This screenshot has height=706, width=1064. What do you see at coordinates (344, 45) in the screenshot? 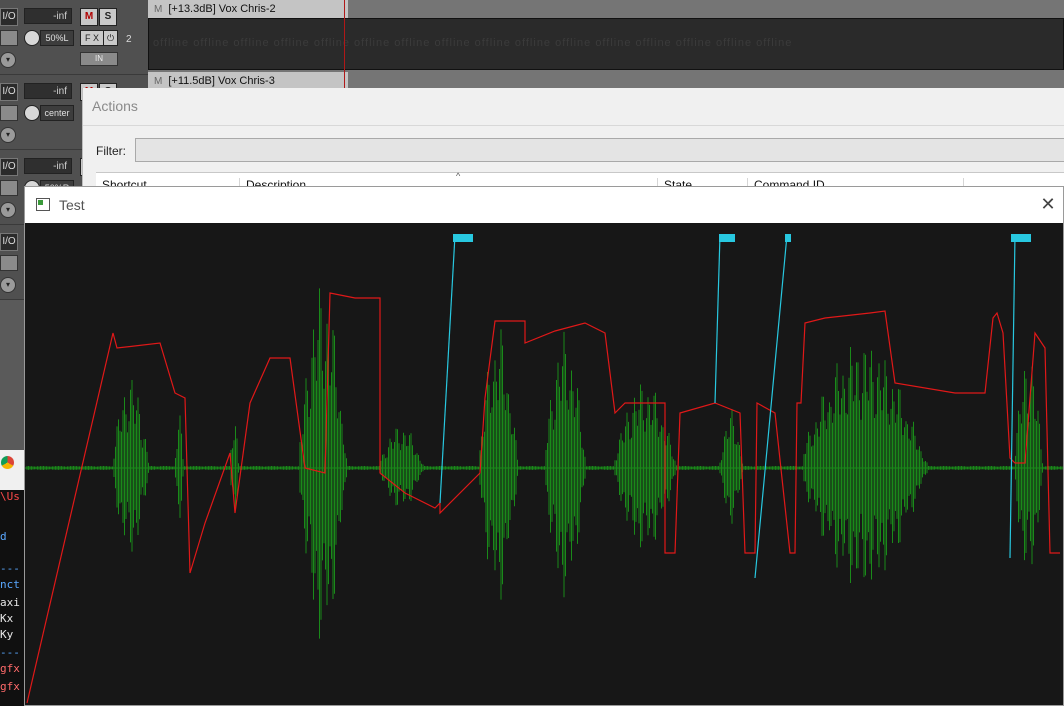
I see `play-cursor` at bounding box center [344, 45].